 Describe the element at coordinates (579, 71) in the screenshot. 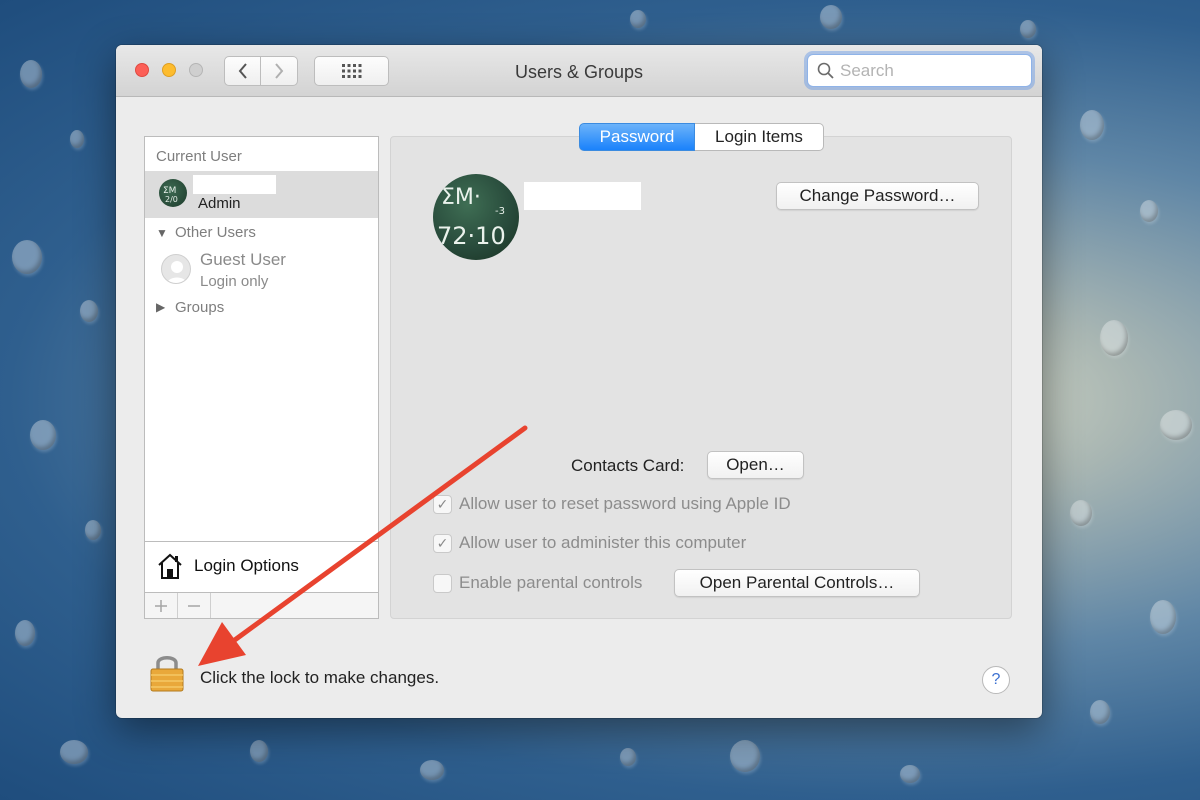

I see `title-bar: Users & Groups` at that location.